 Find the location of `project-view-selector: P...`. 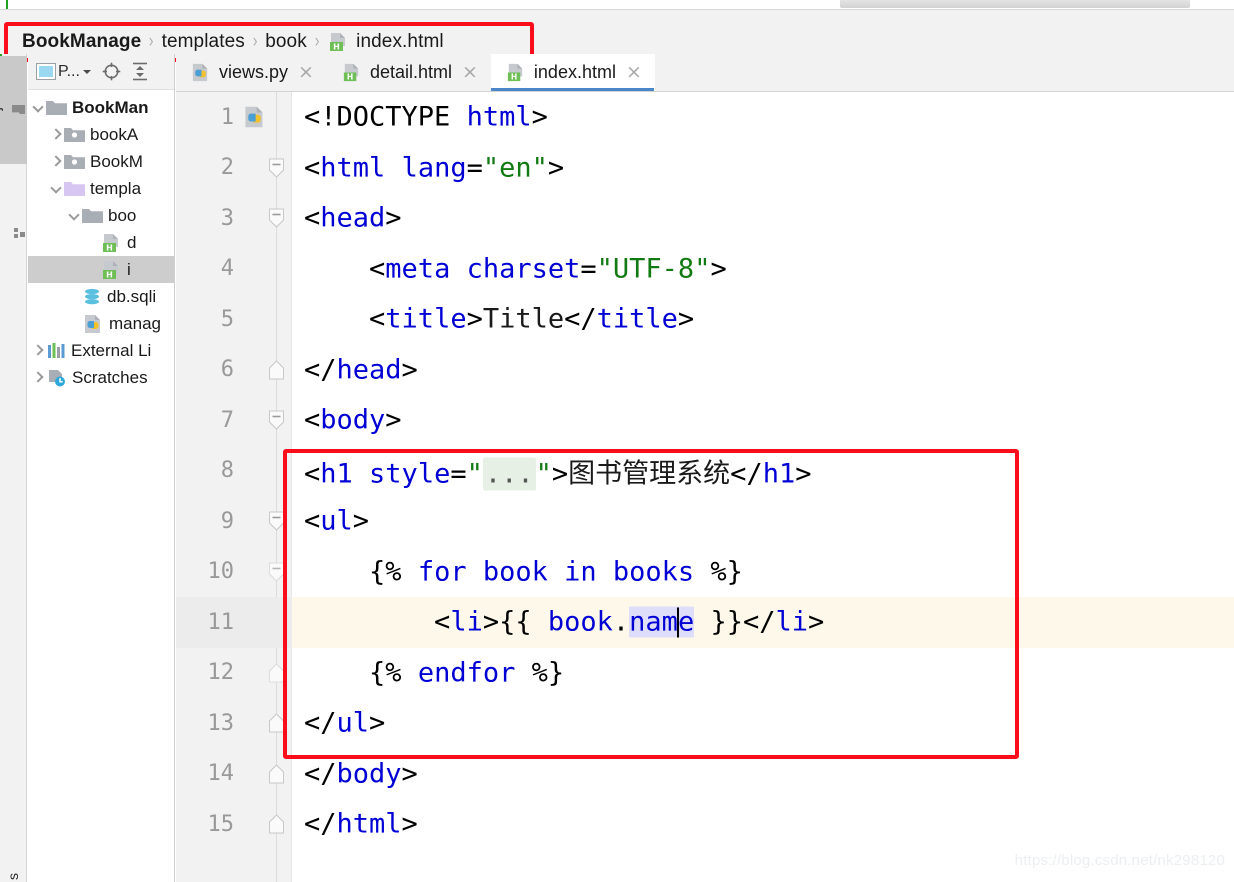

project-view-selector: P... is located at coordinates (64, 72).